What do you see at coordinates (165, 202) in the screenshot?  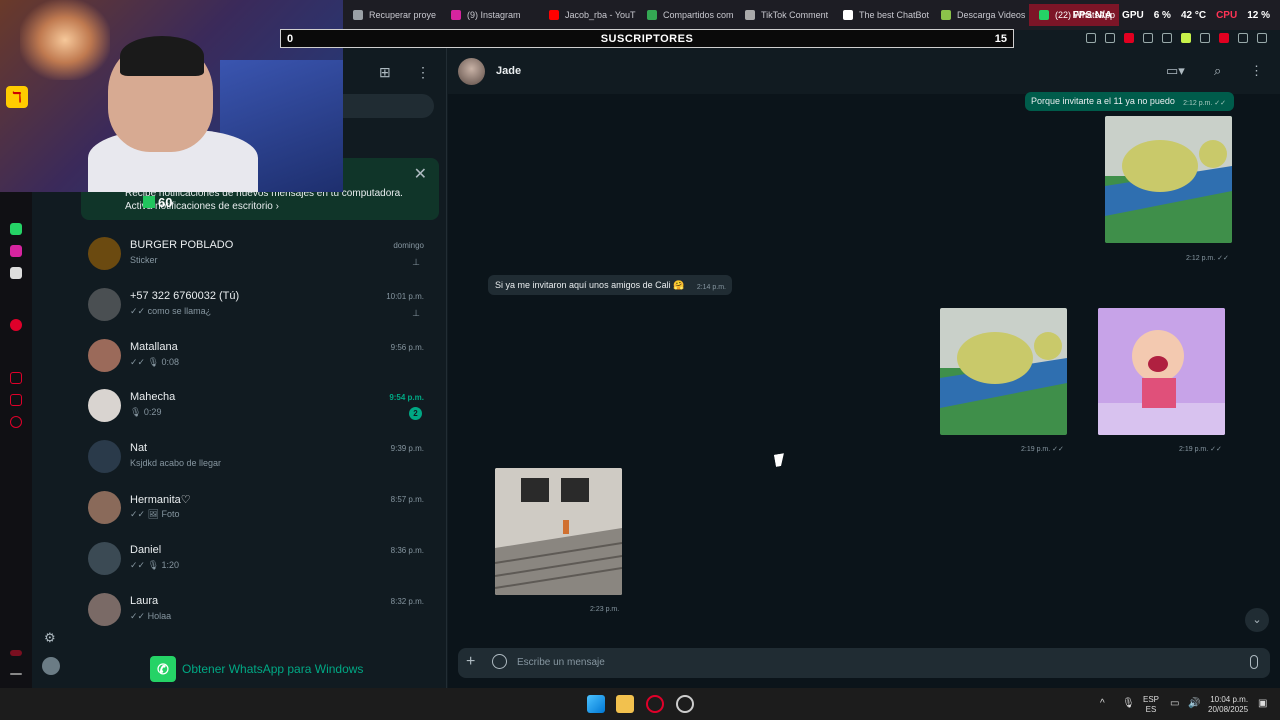 I see `badge-value: 60` at bounding box center [165, 202].